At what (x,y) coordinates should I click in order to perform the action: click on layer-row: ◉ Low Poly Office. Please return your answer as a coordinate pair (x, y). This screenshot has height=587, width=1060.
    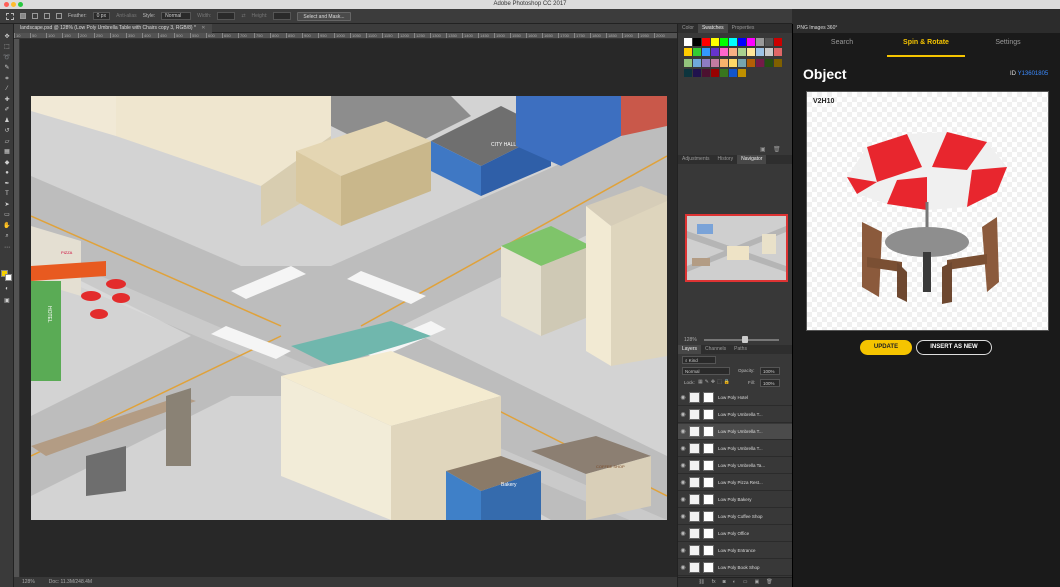
    Looking at the image, I should click on (735, 534).